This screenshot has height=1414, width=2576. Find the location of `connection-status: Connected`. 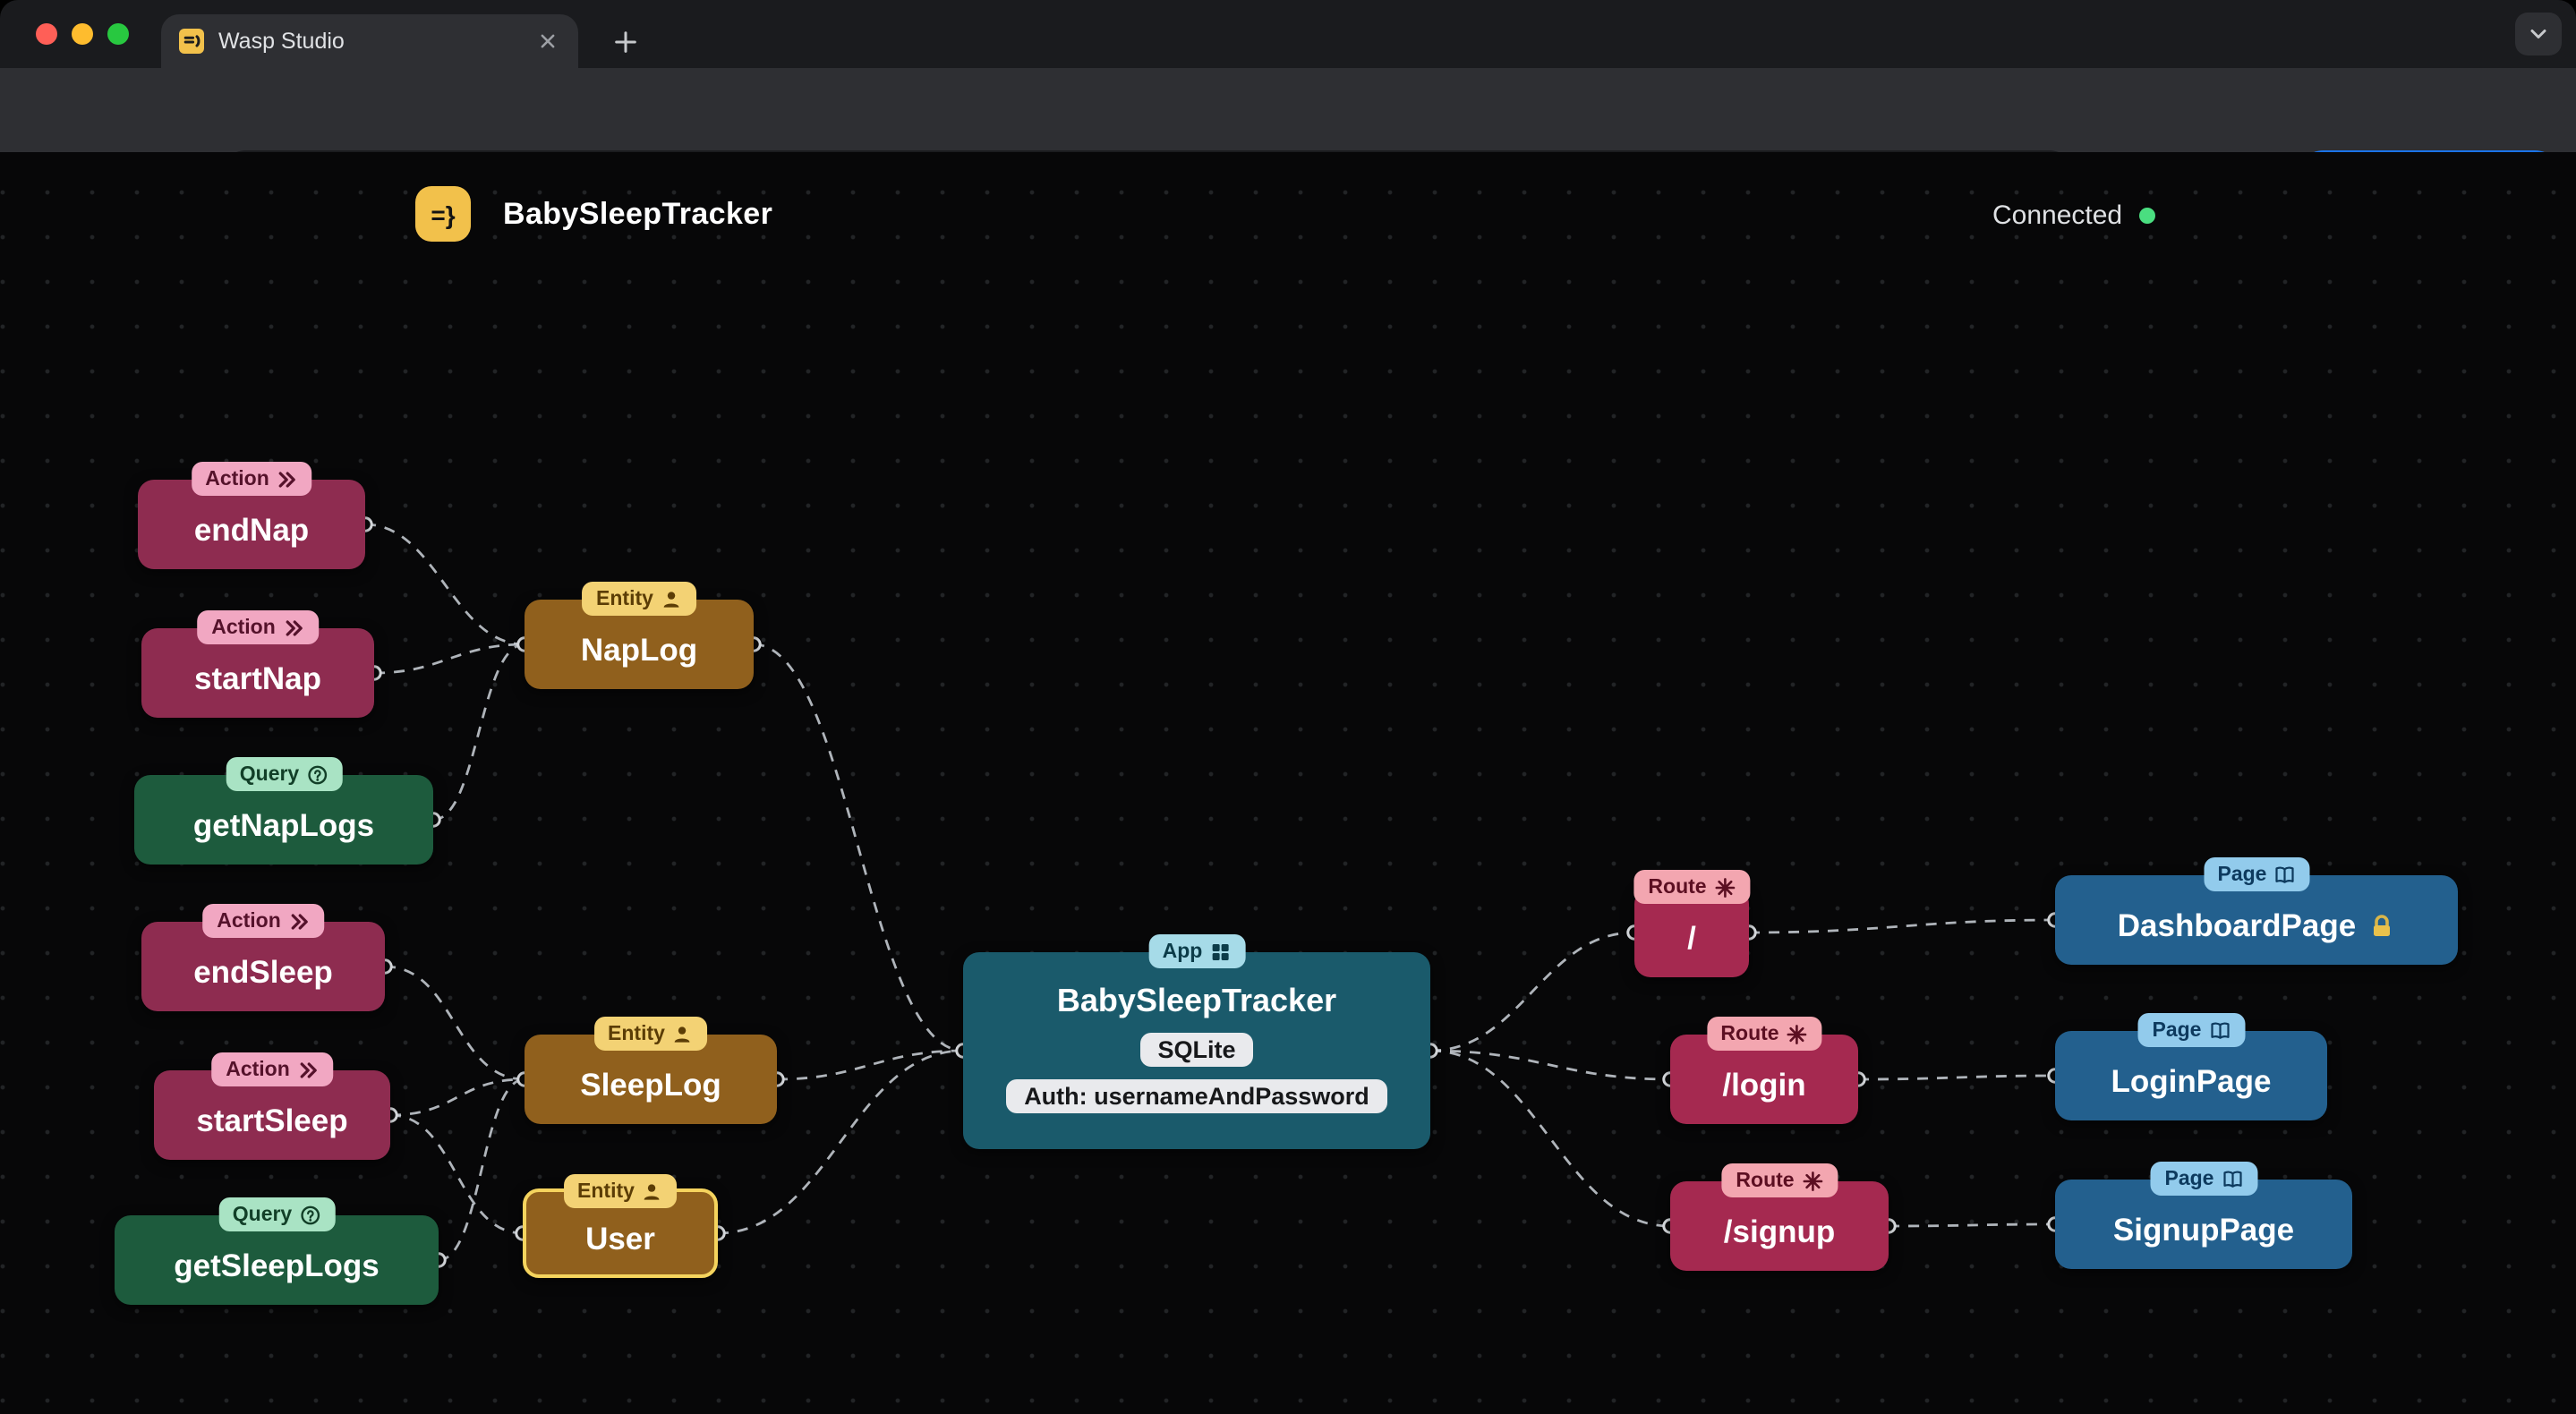

connection-status: Connected is located at coordinates (2073, 215).